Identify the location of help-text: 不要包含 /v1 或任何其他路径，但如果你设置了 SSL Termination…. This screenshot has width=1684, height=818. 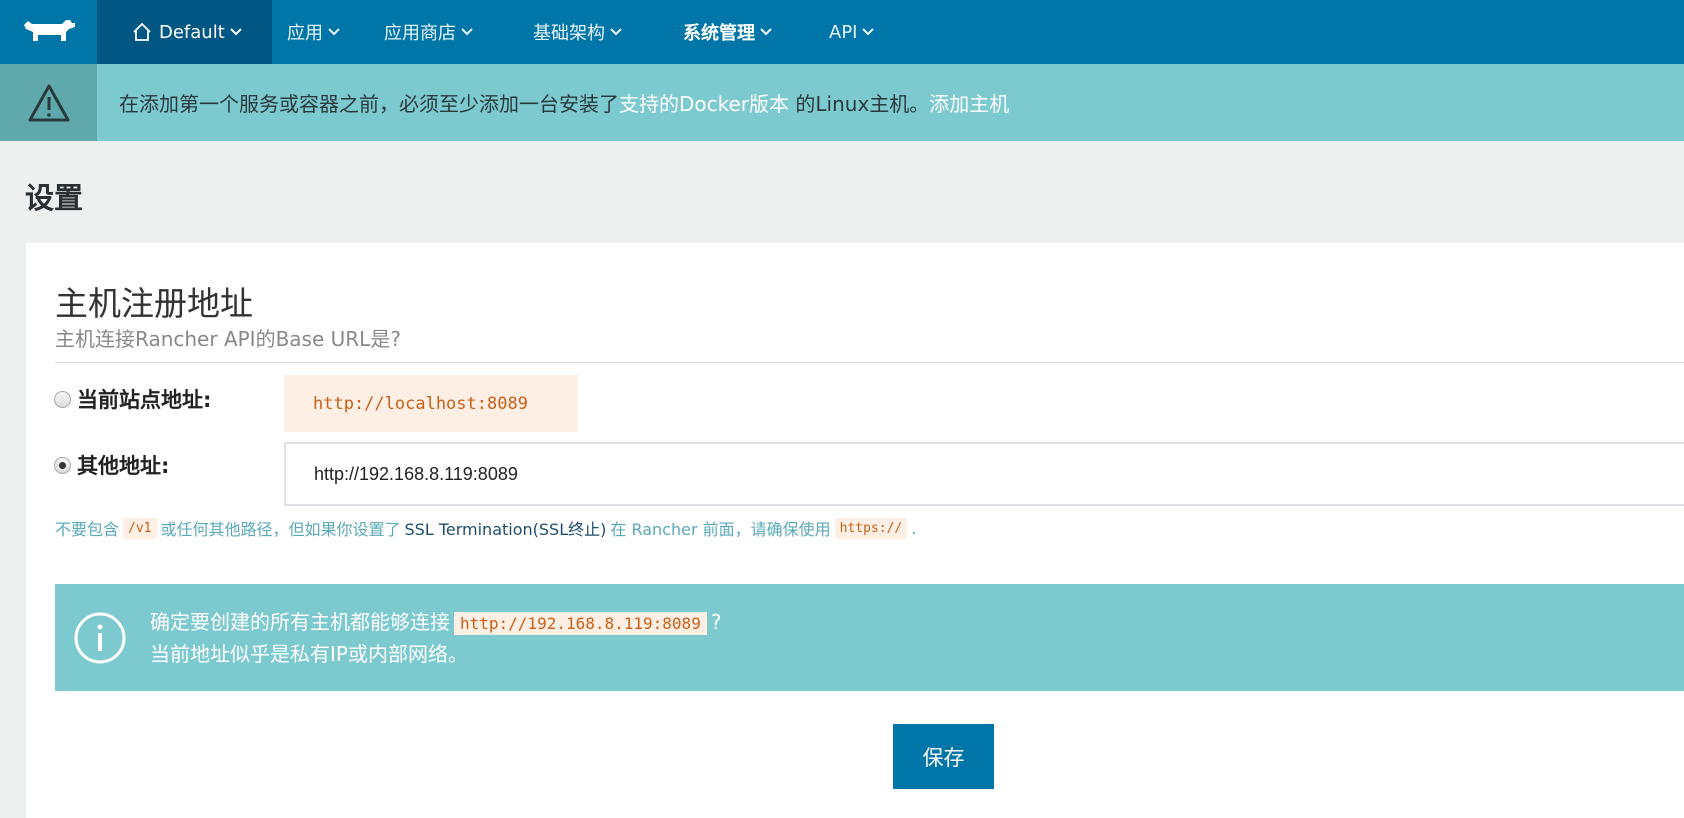
(485, 528).